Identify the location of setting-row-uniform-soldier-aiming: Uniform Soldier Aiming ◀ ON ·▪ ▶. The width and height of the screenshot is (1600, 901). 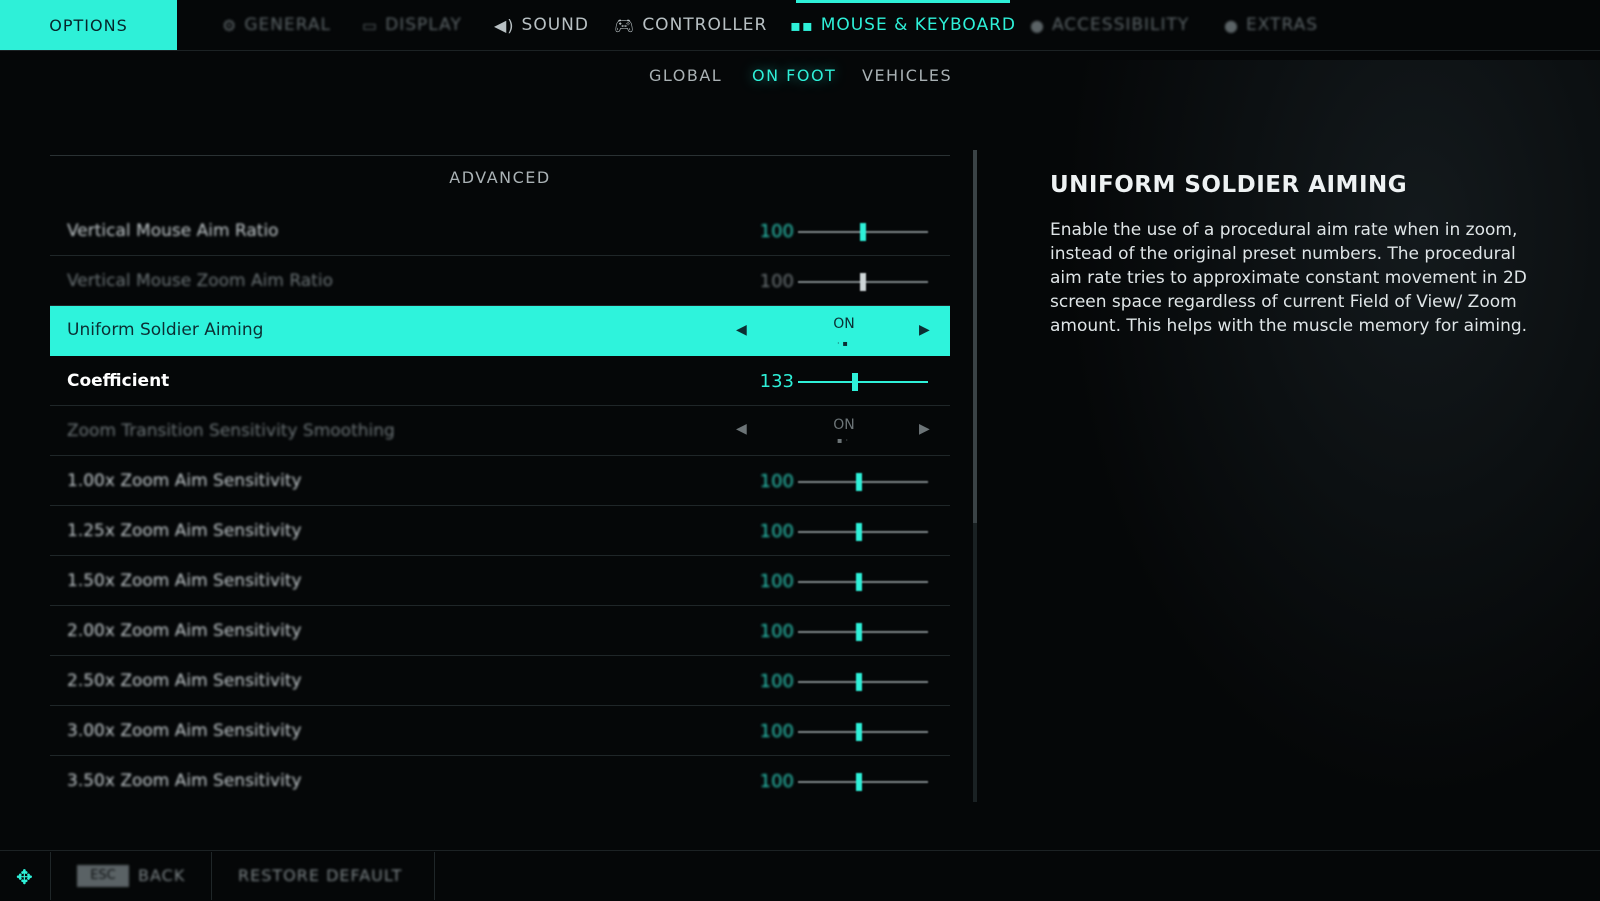
(500, 331).